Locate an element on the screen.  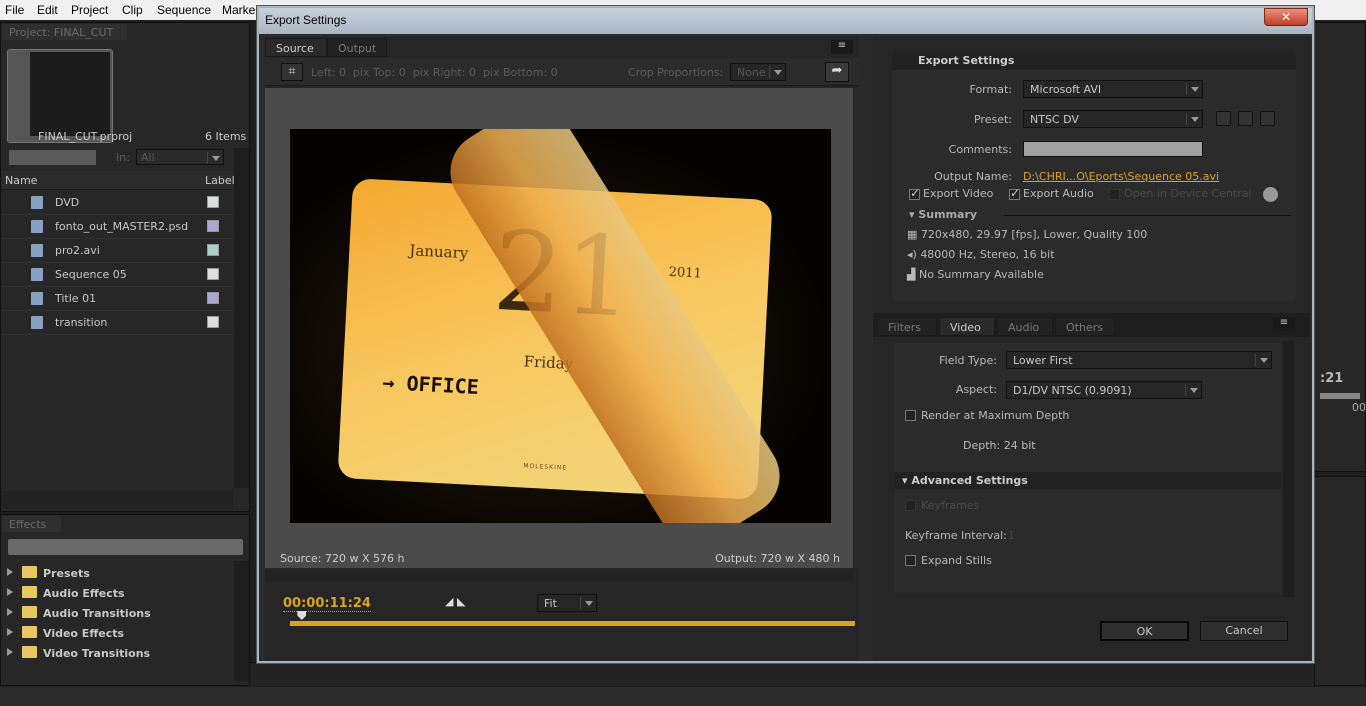
status-bar is located at coordinates (683, 696).